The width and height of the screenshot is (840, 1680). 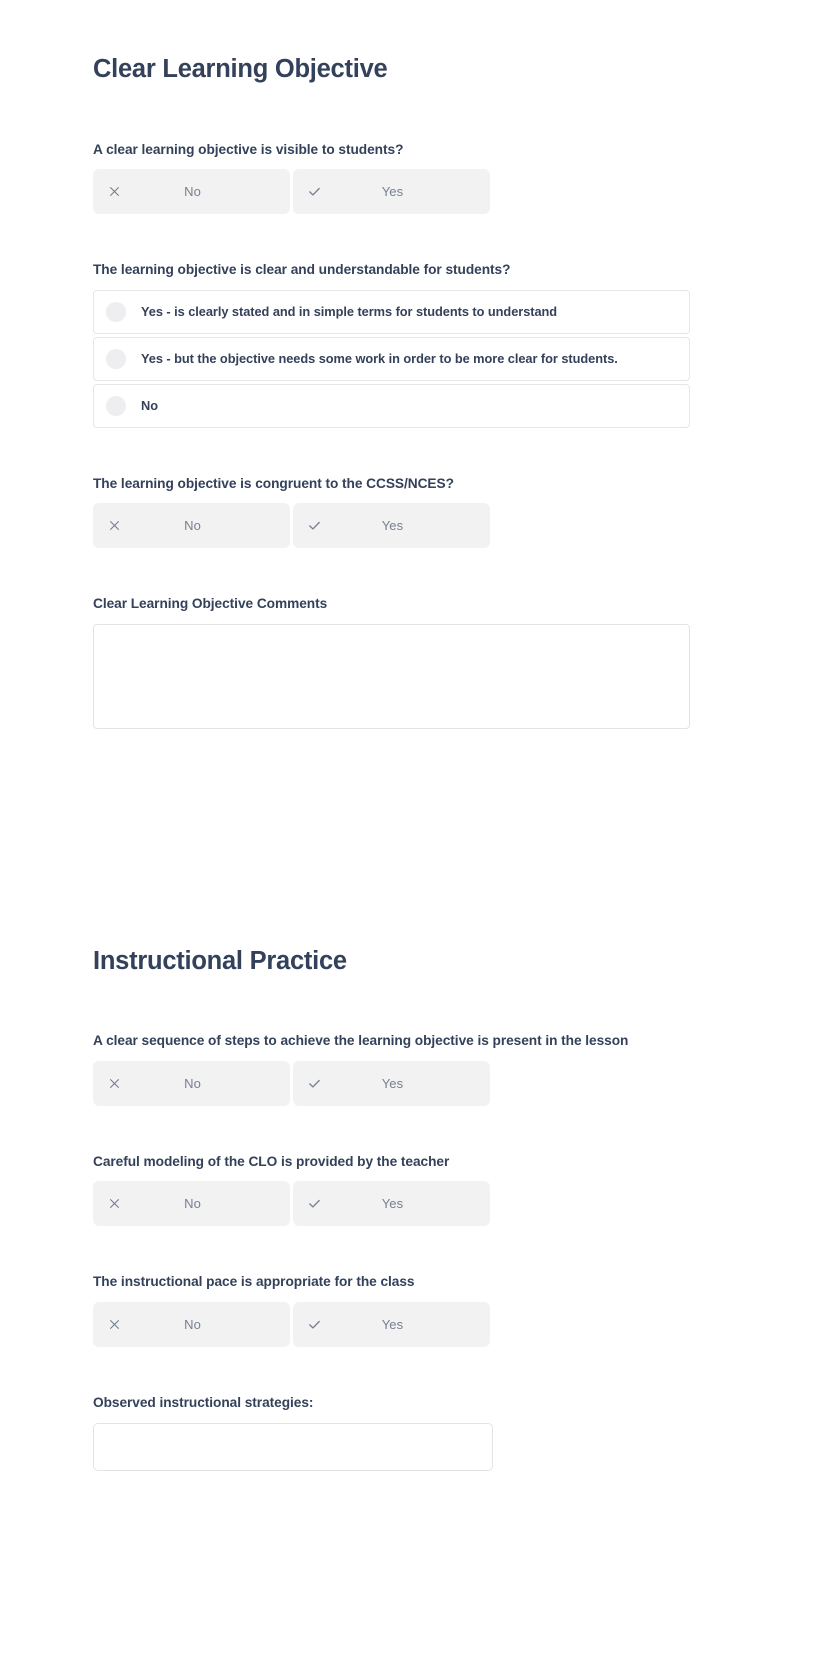 What do you see at coordinates (210, 604) in the screenshot?
I see `field-label-clo-comments: Clear Learning Objective Comments` at bounding box center [210, 604].